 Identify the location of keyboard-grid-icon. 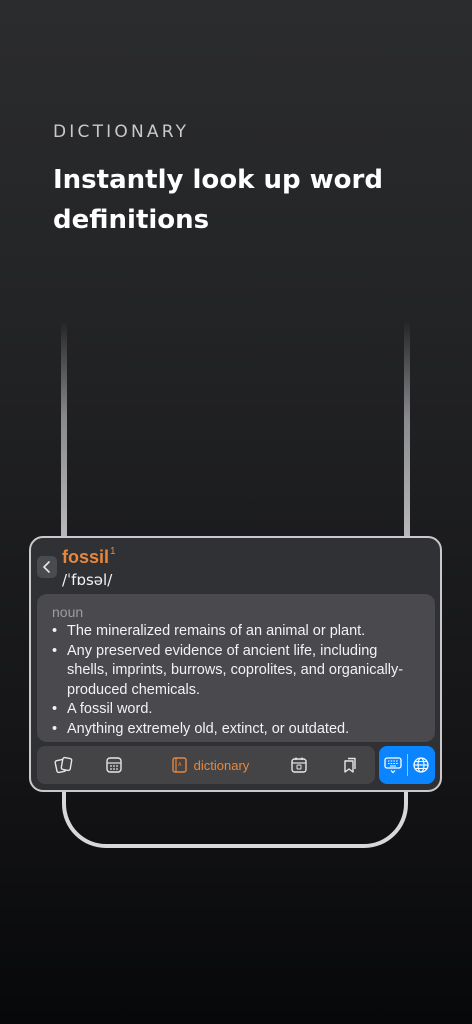
(114, 765).